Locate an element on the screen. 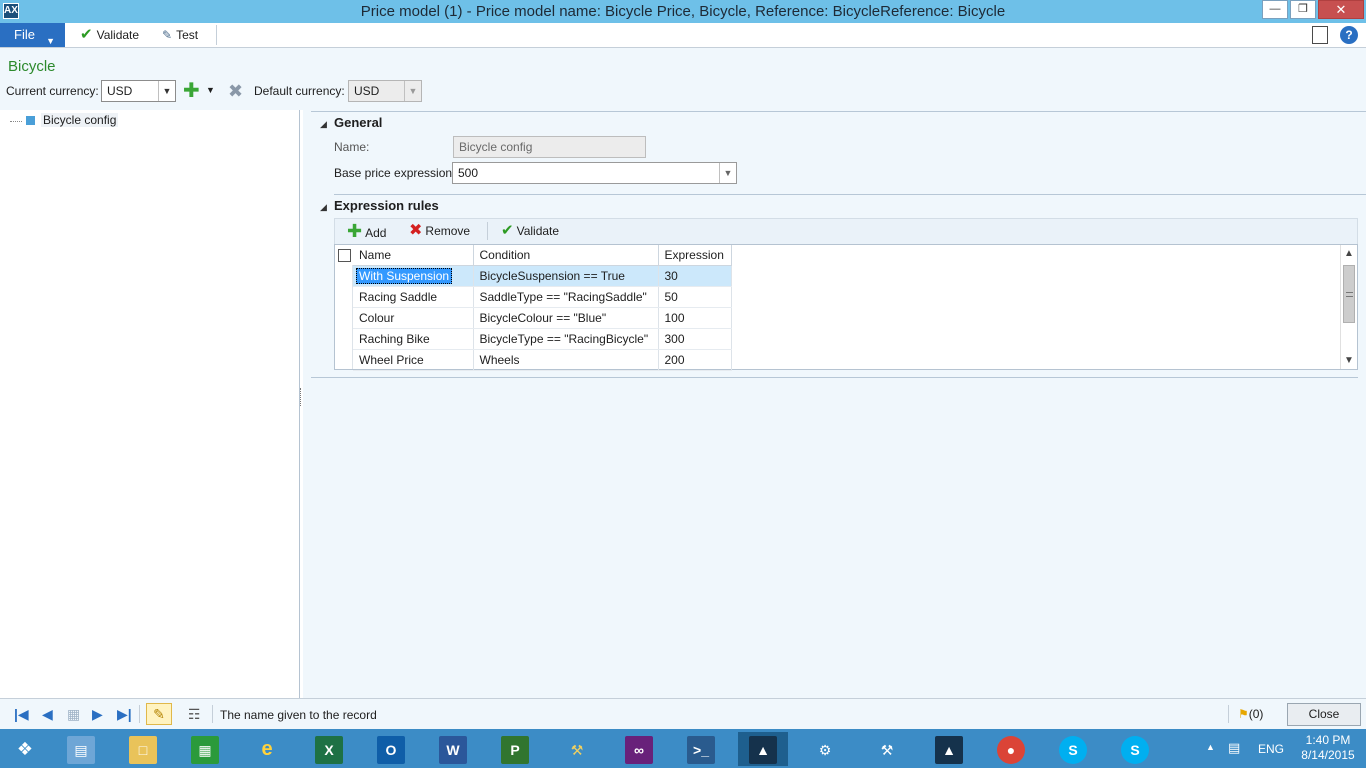 This screenshot has height=768, width=1366. cell-name: With Suspension is located at coordinates (413, 276).